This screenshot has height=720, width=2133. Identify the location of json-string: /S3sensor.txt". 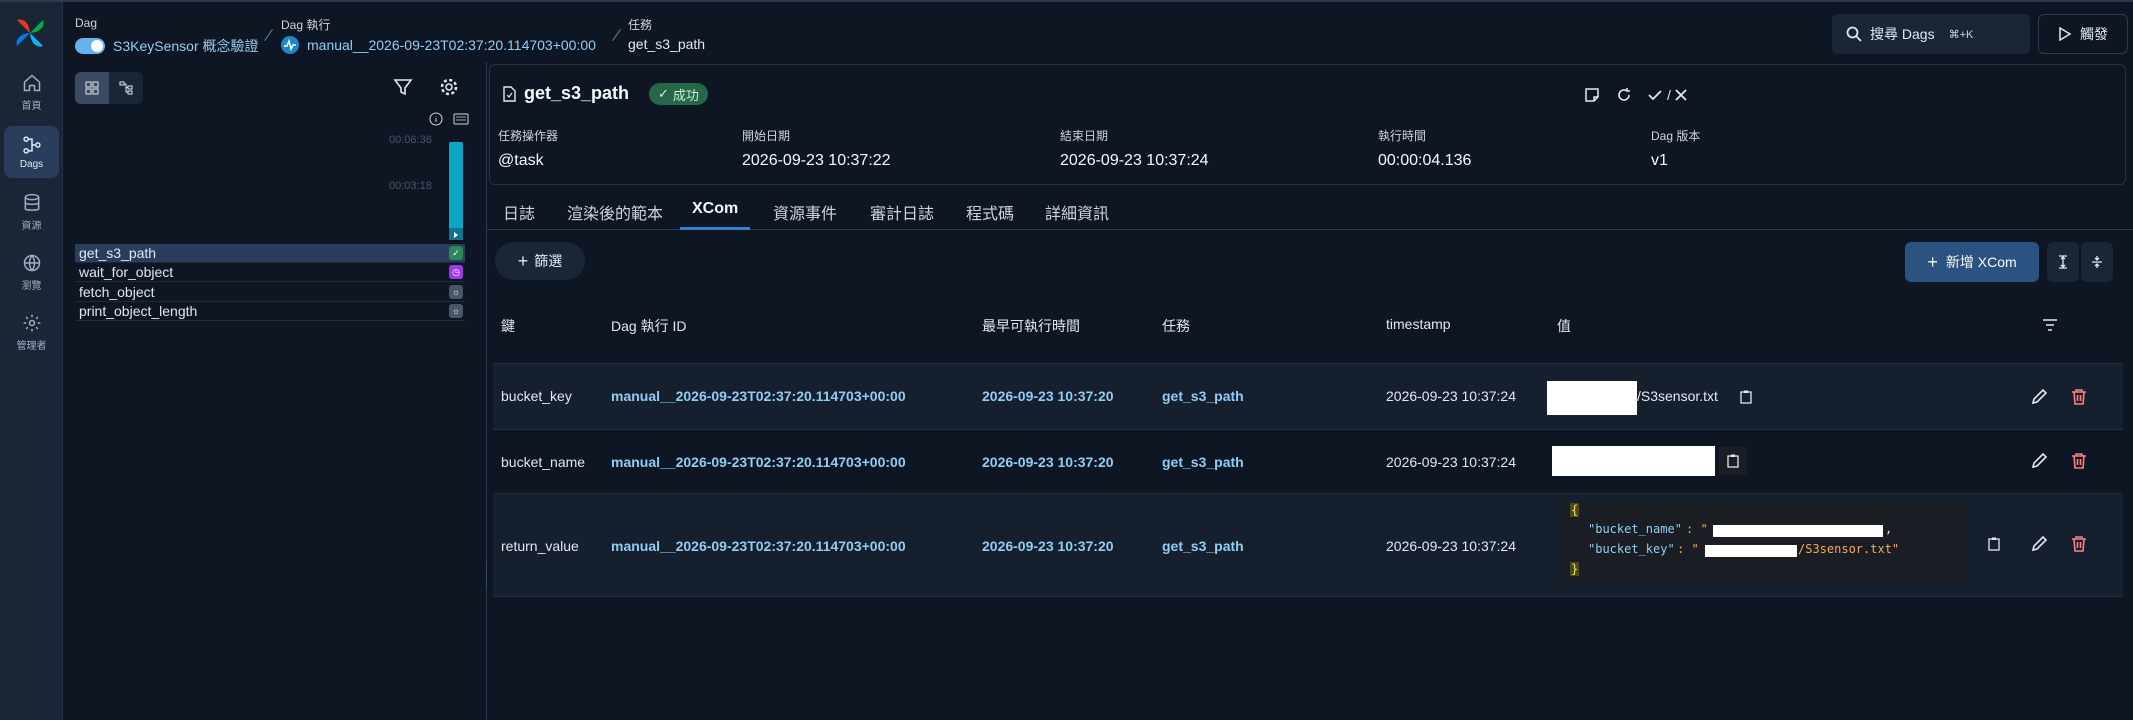
(1849, 549).